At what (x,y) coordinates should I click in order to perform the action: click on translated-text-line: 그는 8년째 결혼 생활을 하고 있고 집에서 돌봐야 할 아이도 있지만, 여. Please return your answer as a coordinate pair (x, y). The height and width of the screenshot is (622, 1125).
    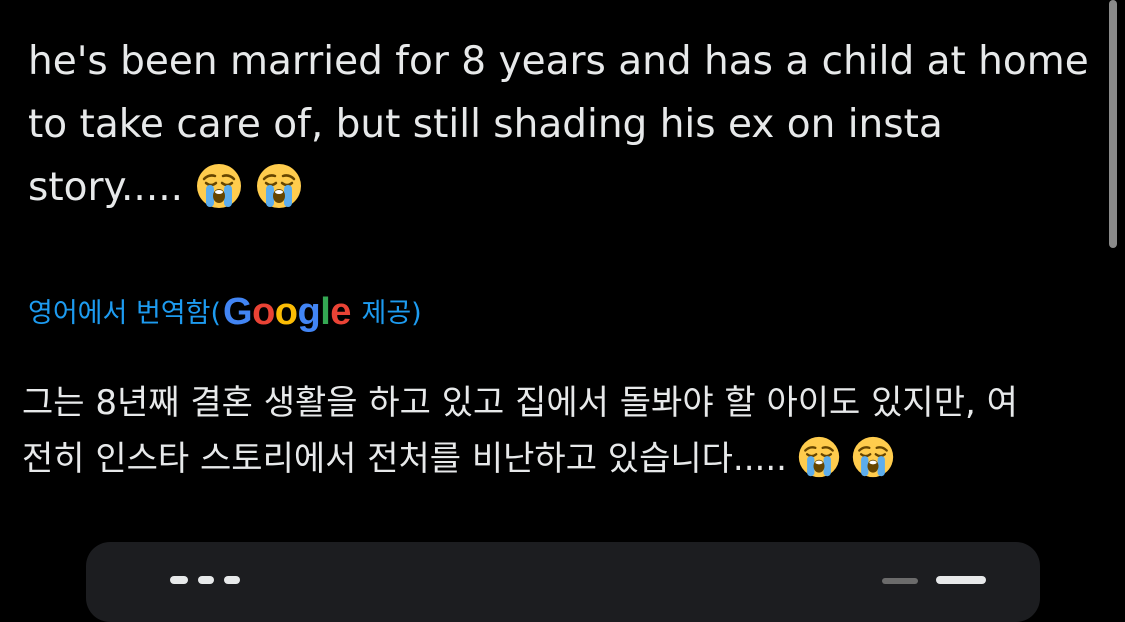
    Looking at the image, I should click on (520, 403).